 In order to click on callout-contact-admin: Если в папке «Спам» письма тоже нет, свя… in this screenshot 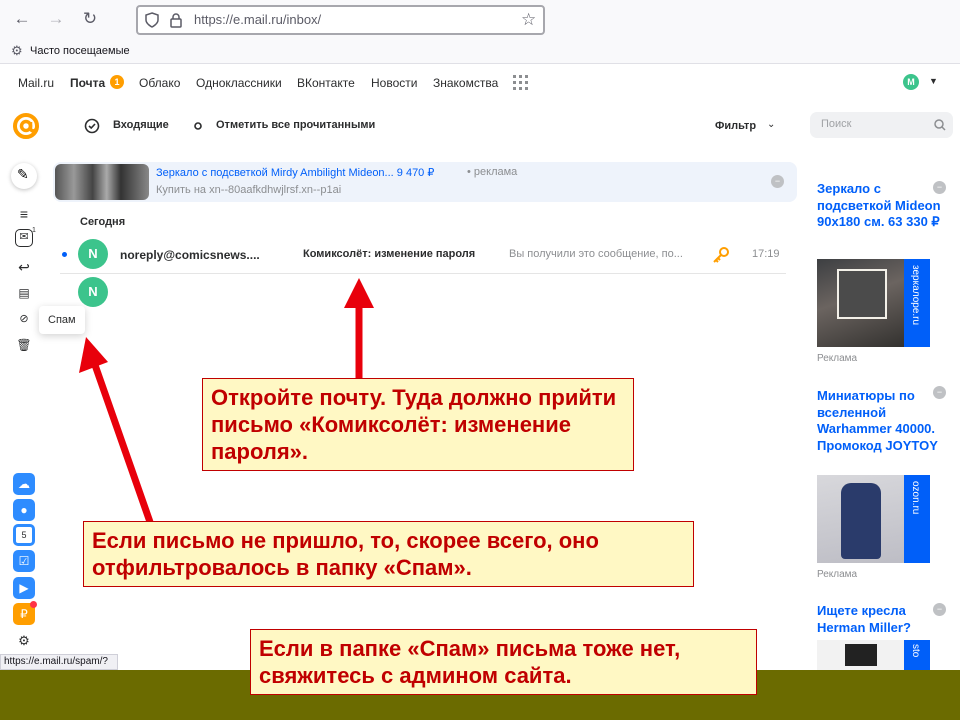, I will do `click(503, 662)`.